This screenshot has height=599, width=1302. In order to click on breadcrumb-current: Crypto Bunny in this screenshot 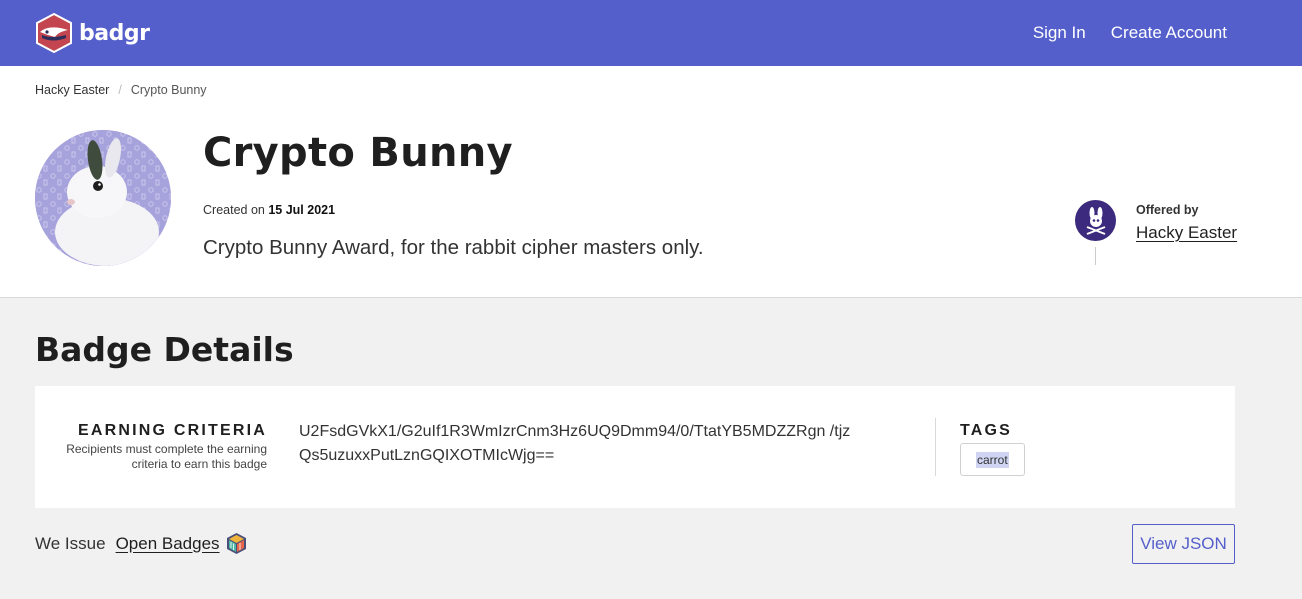, I will do `click(168, 90)`.